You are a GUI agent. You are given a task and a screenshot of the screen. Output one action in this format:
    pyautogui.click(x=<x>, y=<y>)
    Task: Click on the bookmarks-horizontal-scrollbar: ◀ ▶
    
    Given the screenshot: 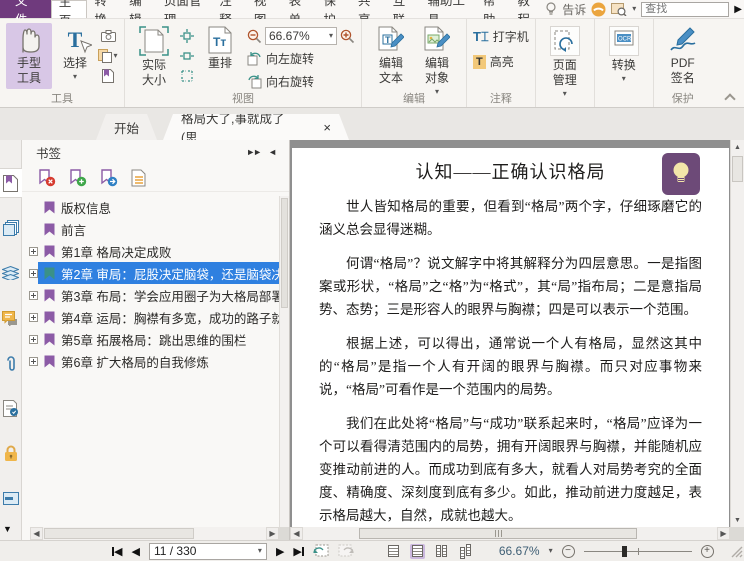 What is the action you would take?
    pyautogui.click(x=154, y=533)
    